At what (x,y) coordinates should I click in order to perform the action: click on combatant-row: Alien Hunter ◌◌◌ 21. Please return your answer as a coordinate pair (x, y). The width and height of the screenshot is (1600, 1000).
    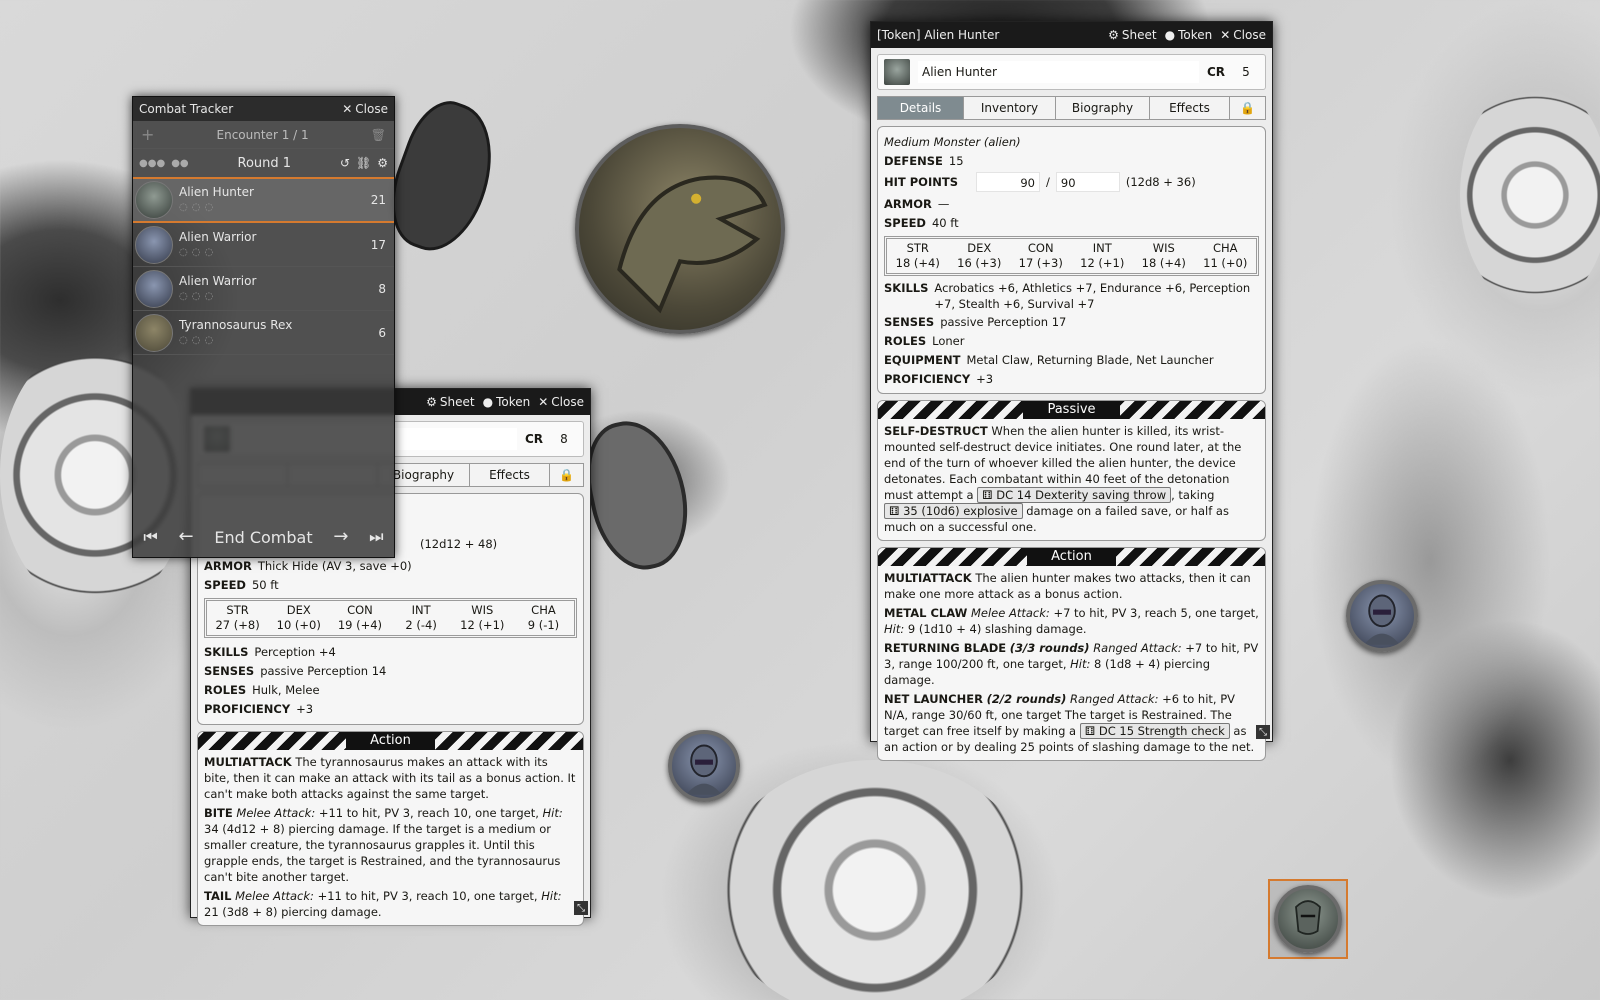
    Looking at the image, I should click on (263, 201).